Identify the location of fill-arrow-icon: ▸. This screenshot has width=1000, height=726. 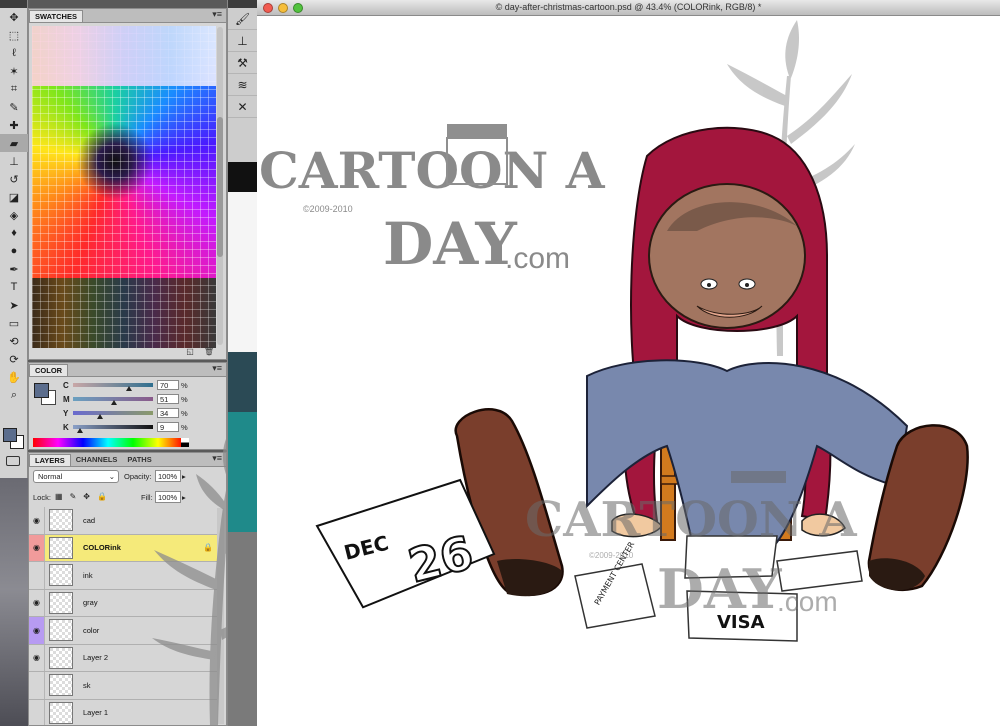
(184, 497).